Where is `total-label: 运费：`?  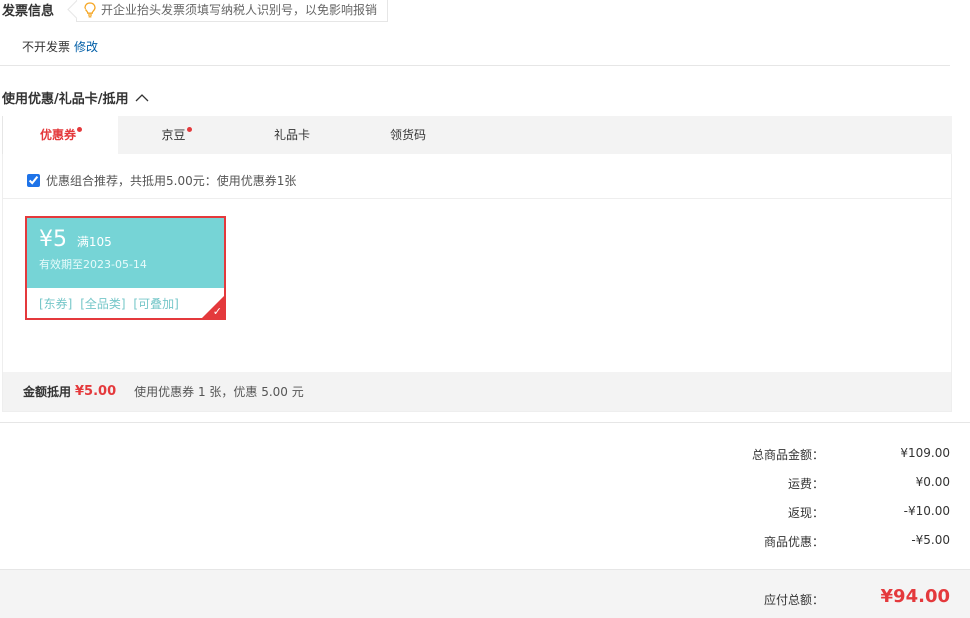 total-label: 运费： is located at coordinates (805, 484).